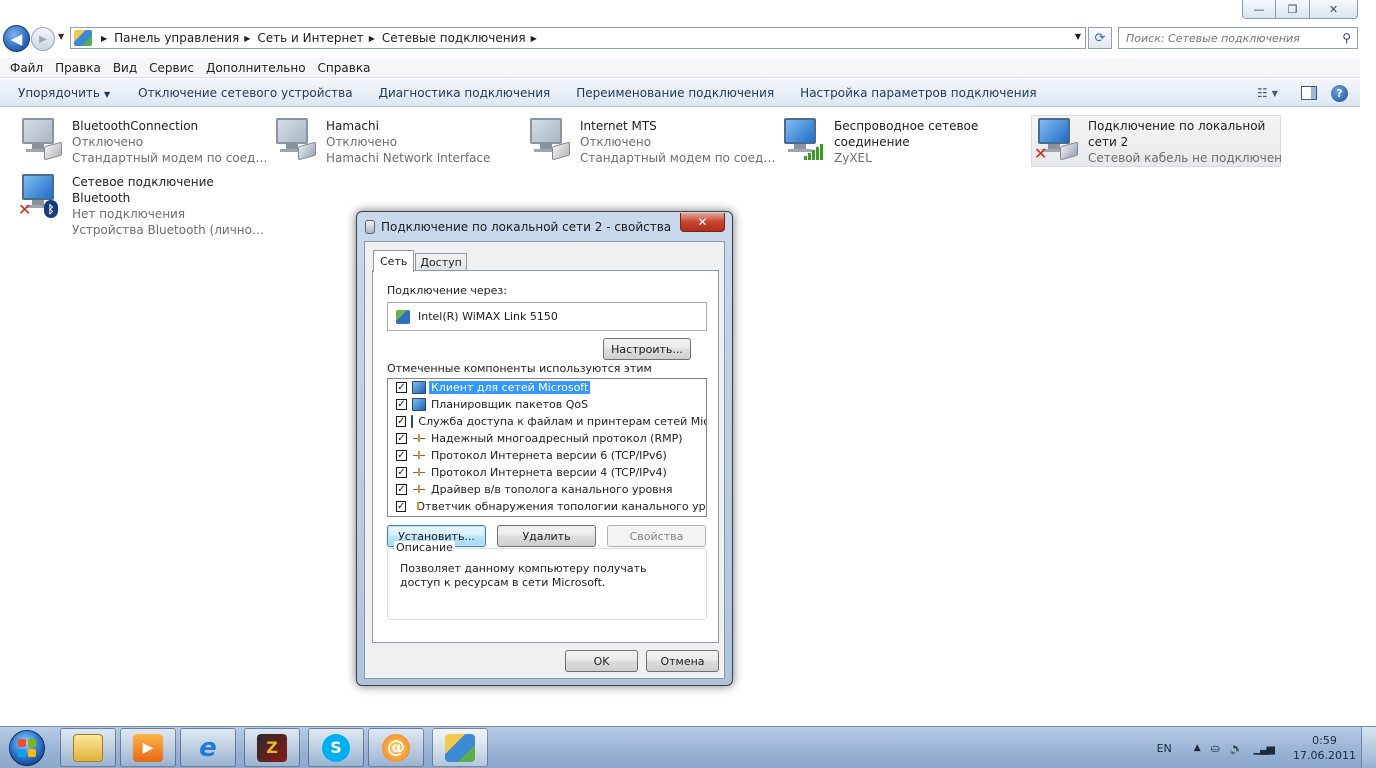 Image resolution: width=1376 pixels, height=768 pixels. Describe the element at coordinates (1334, 9) in the screenshot. I see `close-button: ✕` at that location.